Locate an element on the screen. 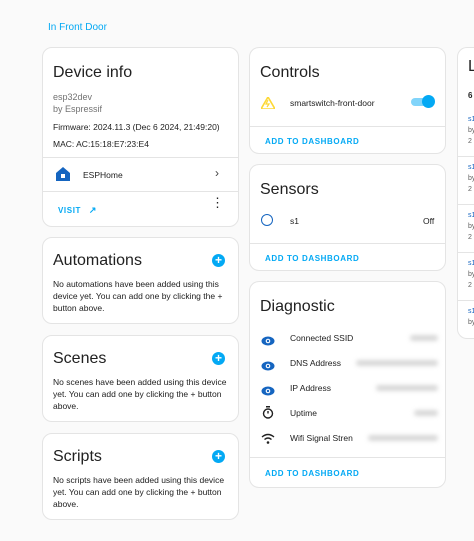 The image size is (474, 541). visit-button: VISIT ↗ is located at coordinates (77, 210).